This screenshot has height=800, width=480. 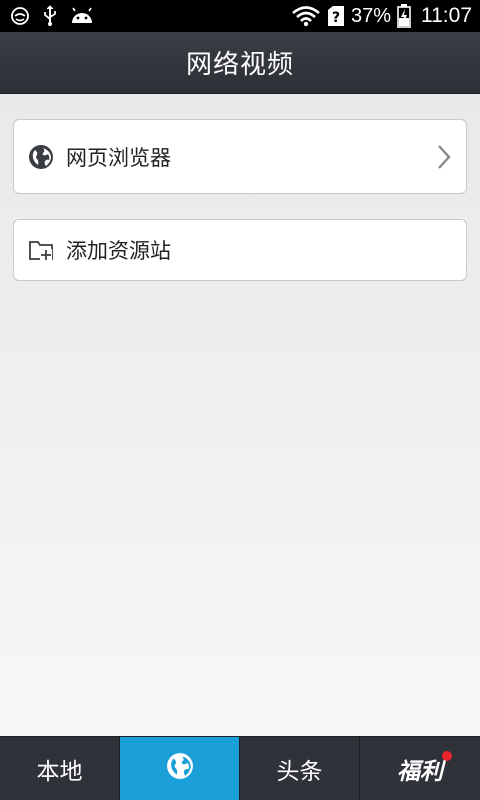 I want to click on tab-online-video, so click(x=180, y=768).